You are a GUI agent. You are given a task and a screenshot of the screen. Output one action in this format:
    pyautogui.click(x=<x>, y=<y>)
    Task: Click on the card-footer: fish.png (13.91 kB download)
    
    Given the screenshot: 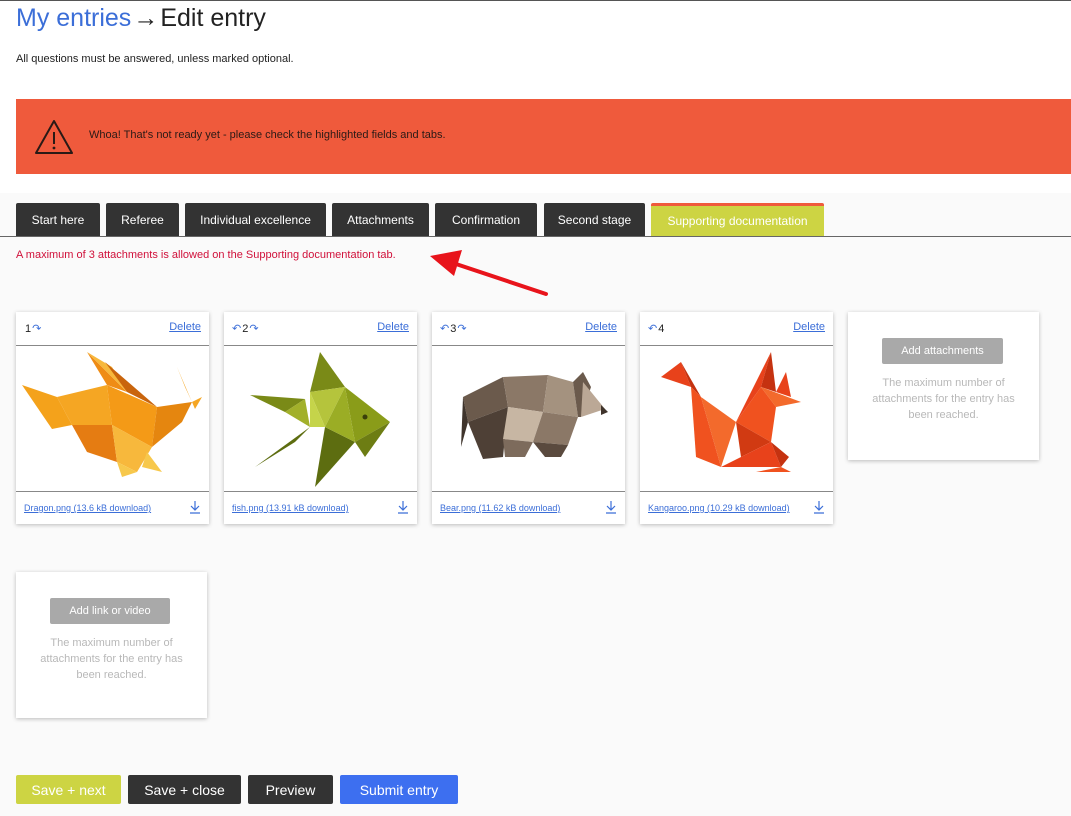 What is the action you would take?
    pyautogui.click(x=320, y=507)
    